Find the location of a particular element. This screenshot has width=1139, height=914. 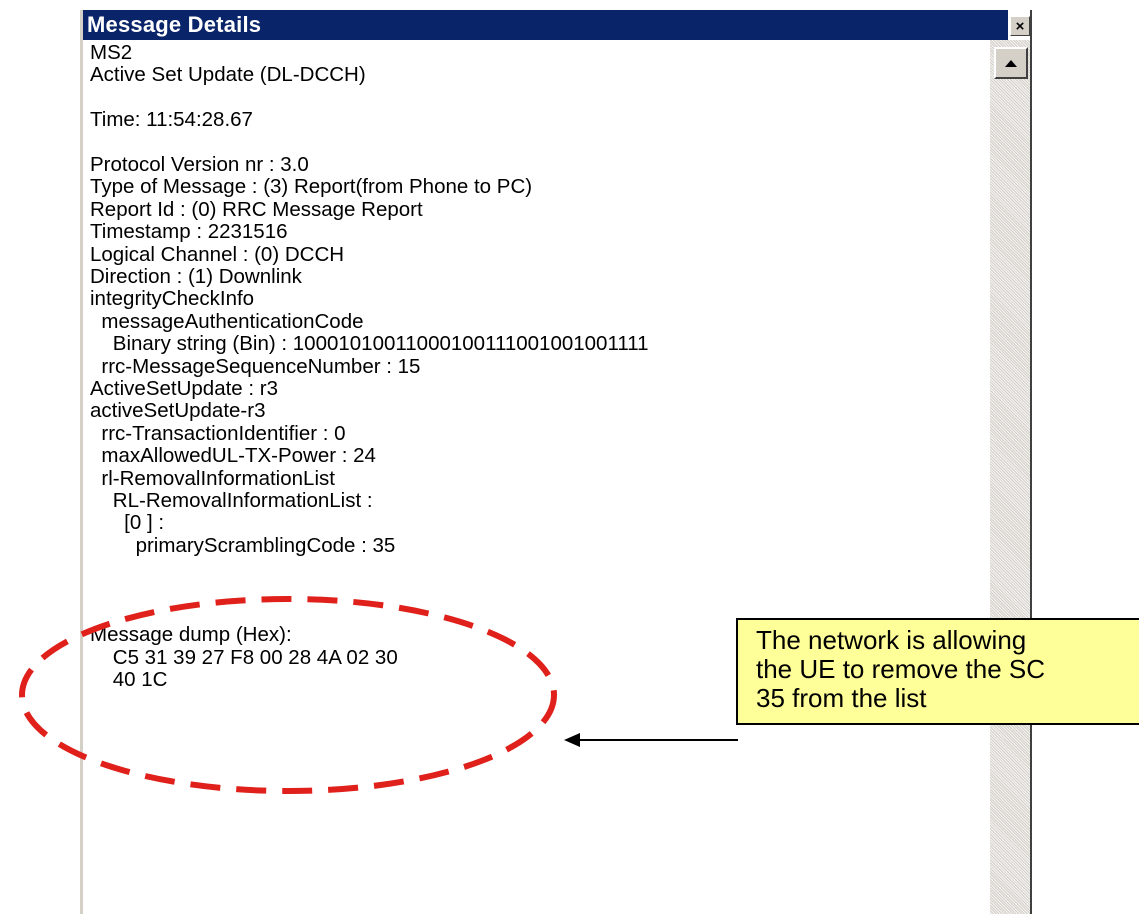

callout-line: The network is allowing is located at coordinates (891, 640).